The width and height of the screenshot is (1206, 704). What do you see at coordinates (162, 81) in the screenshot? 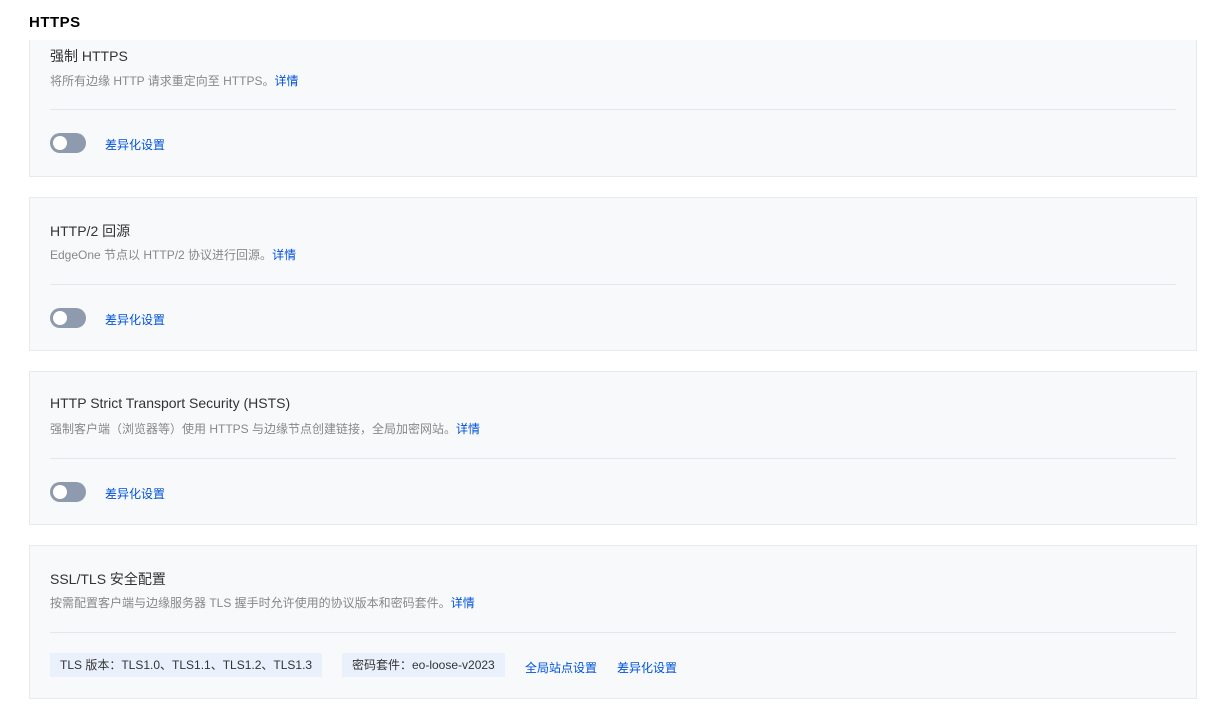
I see `description-text: 将所有边缘 HTTP 请求重定向至 HTTPS。` at bounding box center [162, 81].